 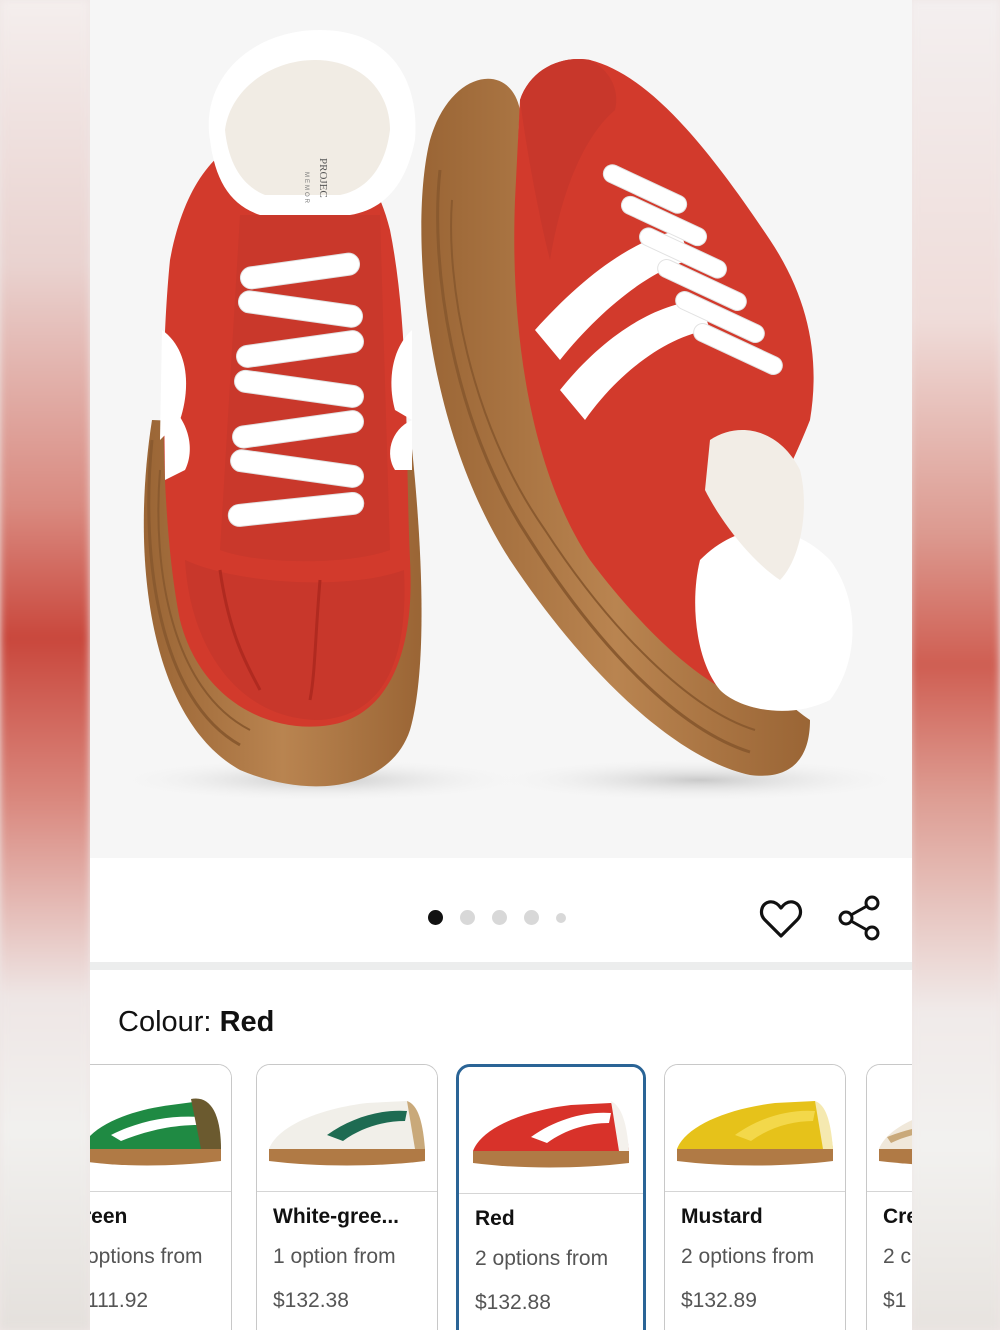 I want to click on share-button, so click(x=860, y=918).